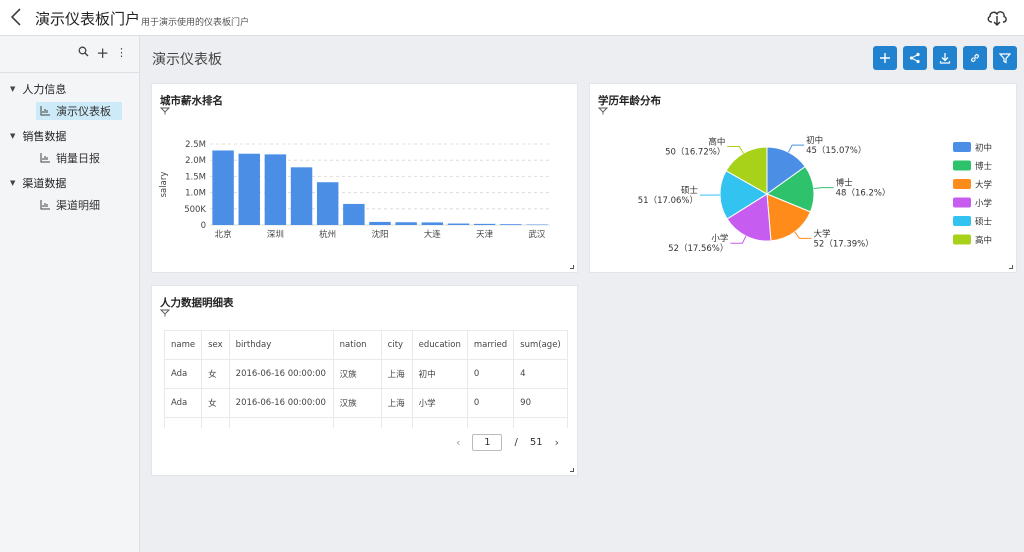 The height and width of the screenshot is (552, 1024). Describe the element at coordinates (540, 374) in the screenshot. I see `table-cell: 4` at that location.